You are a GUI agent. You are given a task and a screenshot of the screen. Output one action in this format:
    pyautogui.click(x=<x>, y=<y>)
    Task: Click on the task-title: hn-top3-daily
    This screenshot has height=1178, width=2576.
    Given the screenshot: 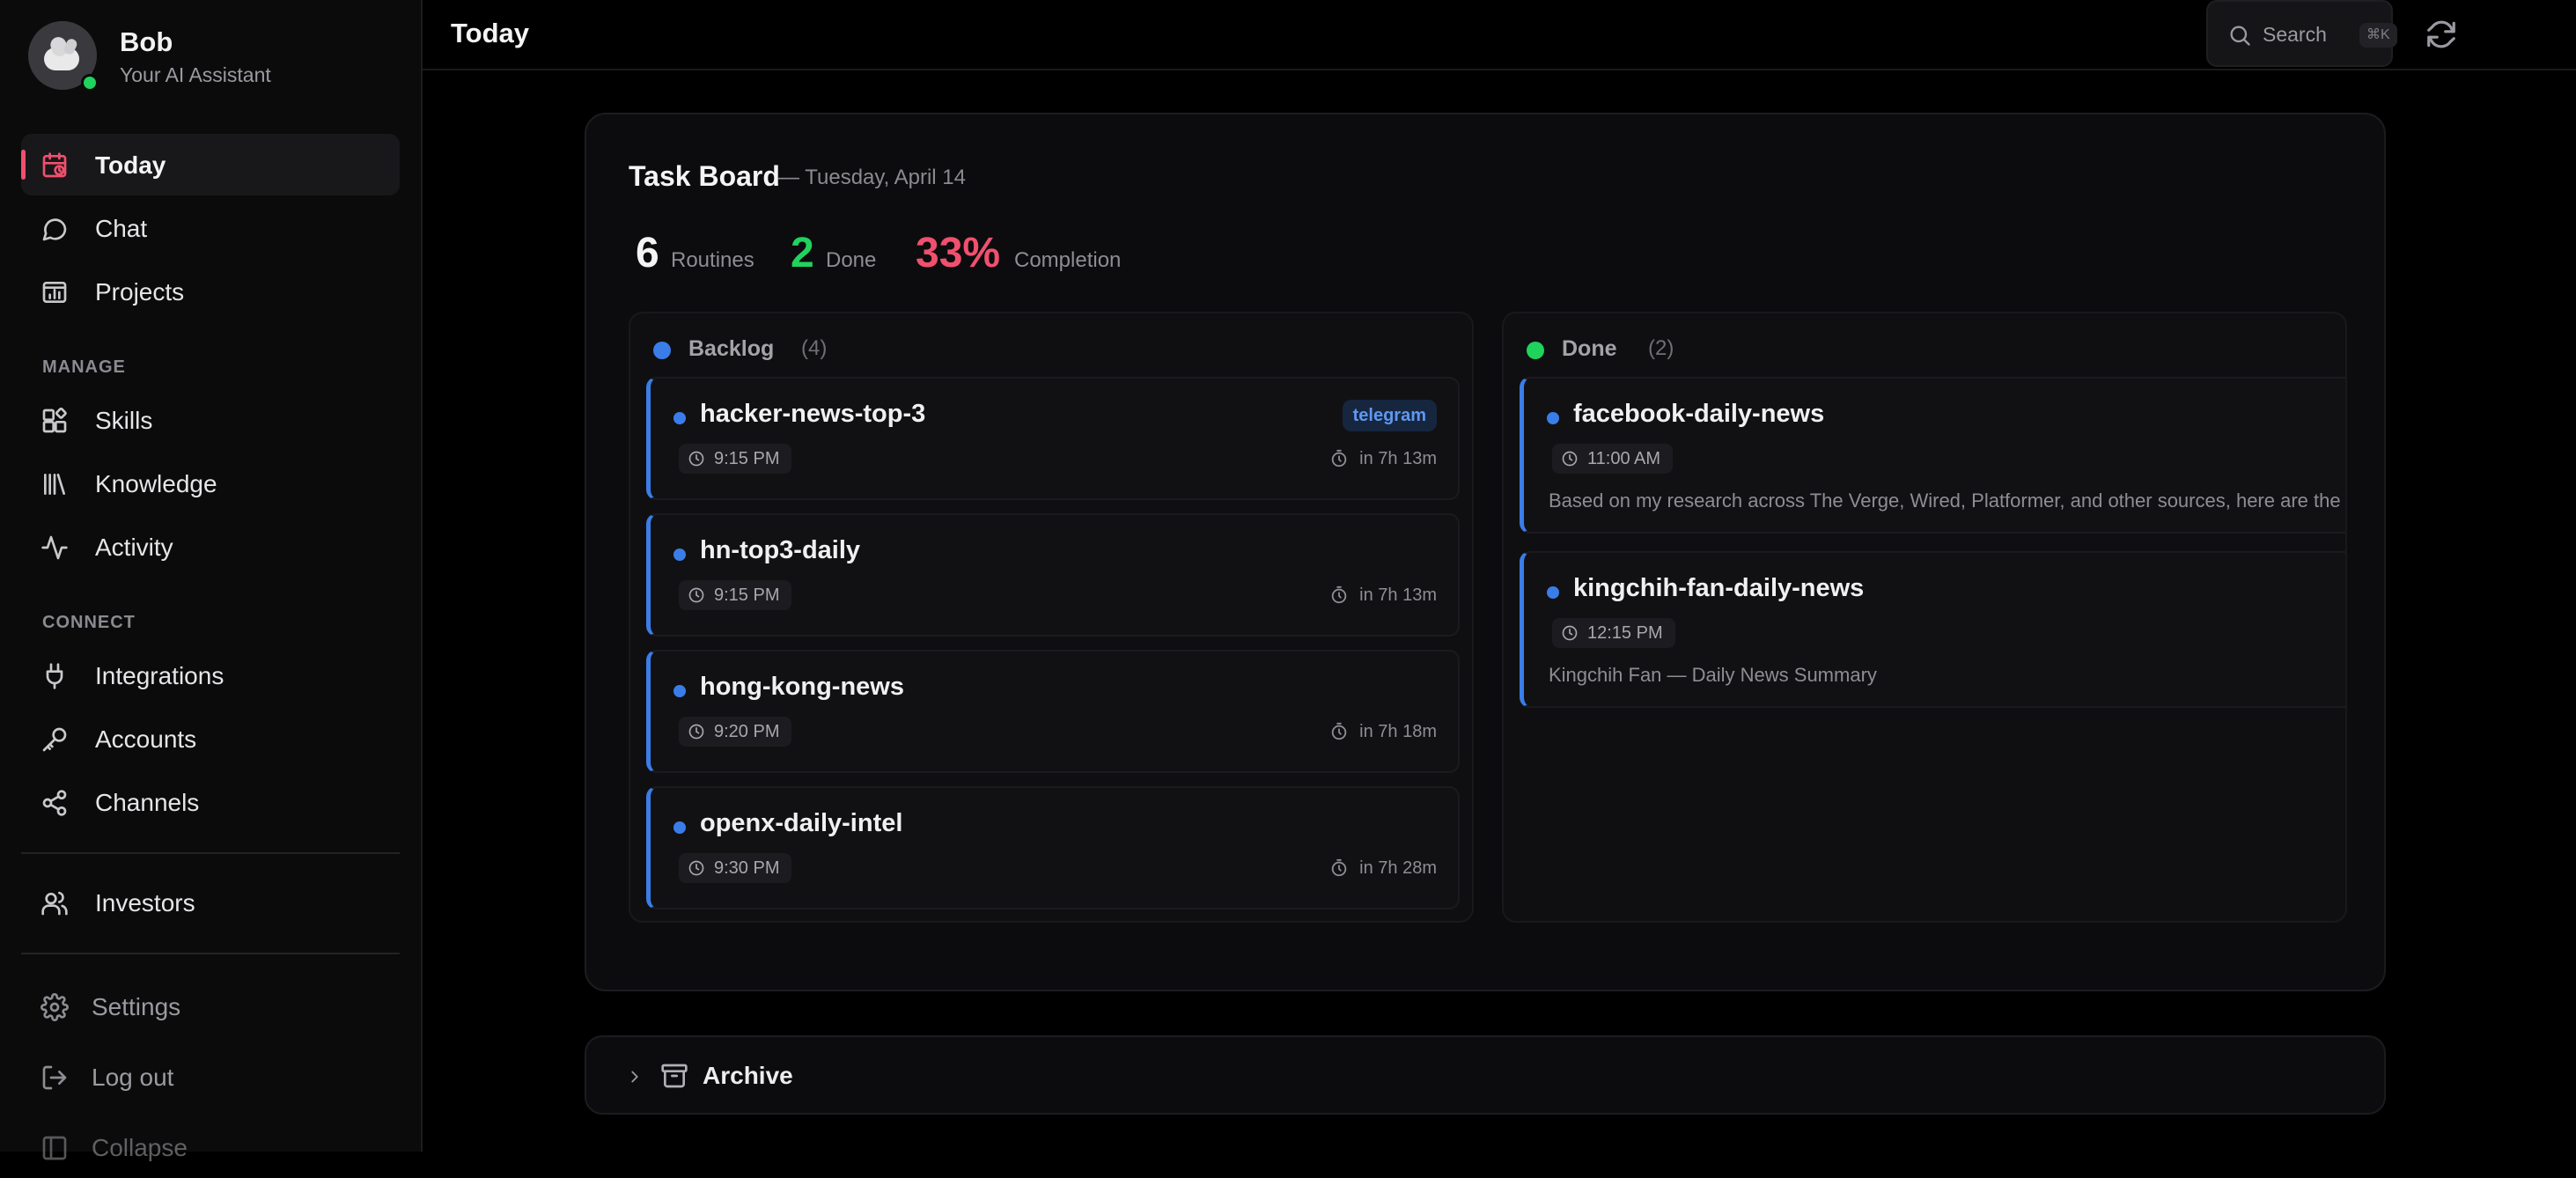 What is the action you would take?
    pyautogui.click(x=781, y=550)
    